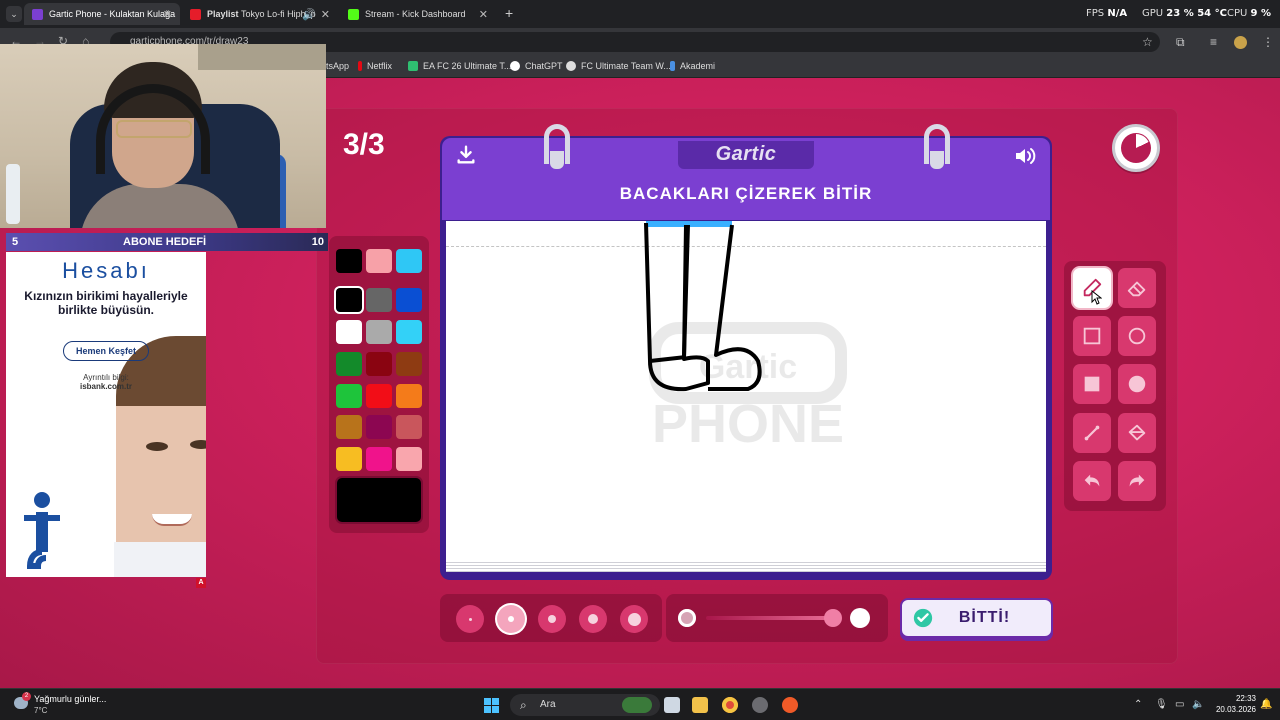 This screenshot has width=1280, height=720. What do you see at coordinates (1092, 336) in the screenshot?
I see `rectangle-outline-tool` at bounding box center [1092, 336].